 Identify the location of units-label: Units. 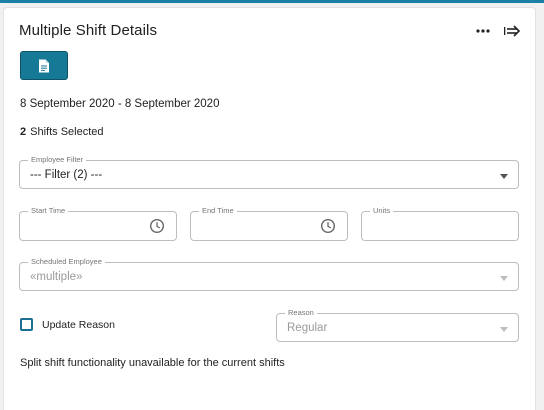
(382, 211).